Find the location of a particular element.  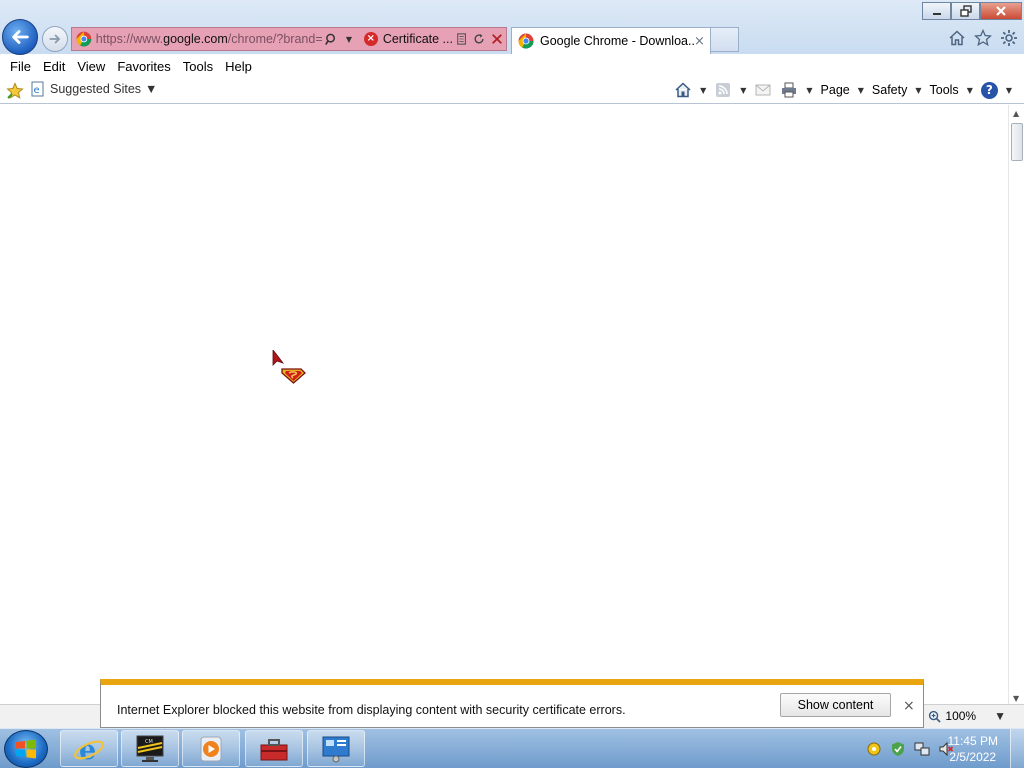

help-dropdown-icon: ▼ is located at coordinates (1009, 90).